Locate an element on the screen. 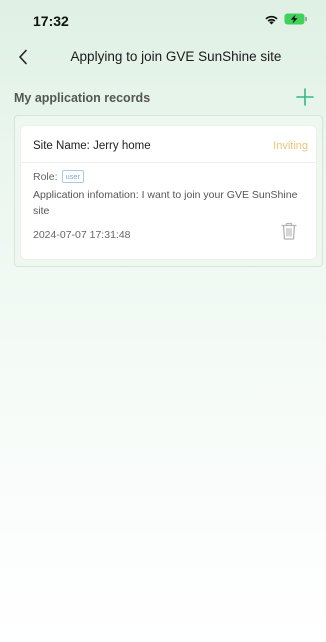  record-card-header: Site Name: Jerry home Inviting is located at coordinates (168, 144).